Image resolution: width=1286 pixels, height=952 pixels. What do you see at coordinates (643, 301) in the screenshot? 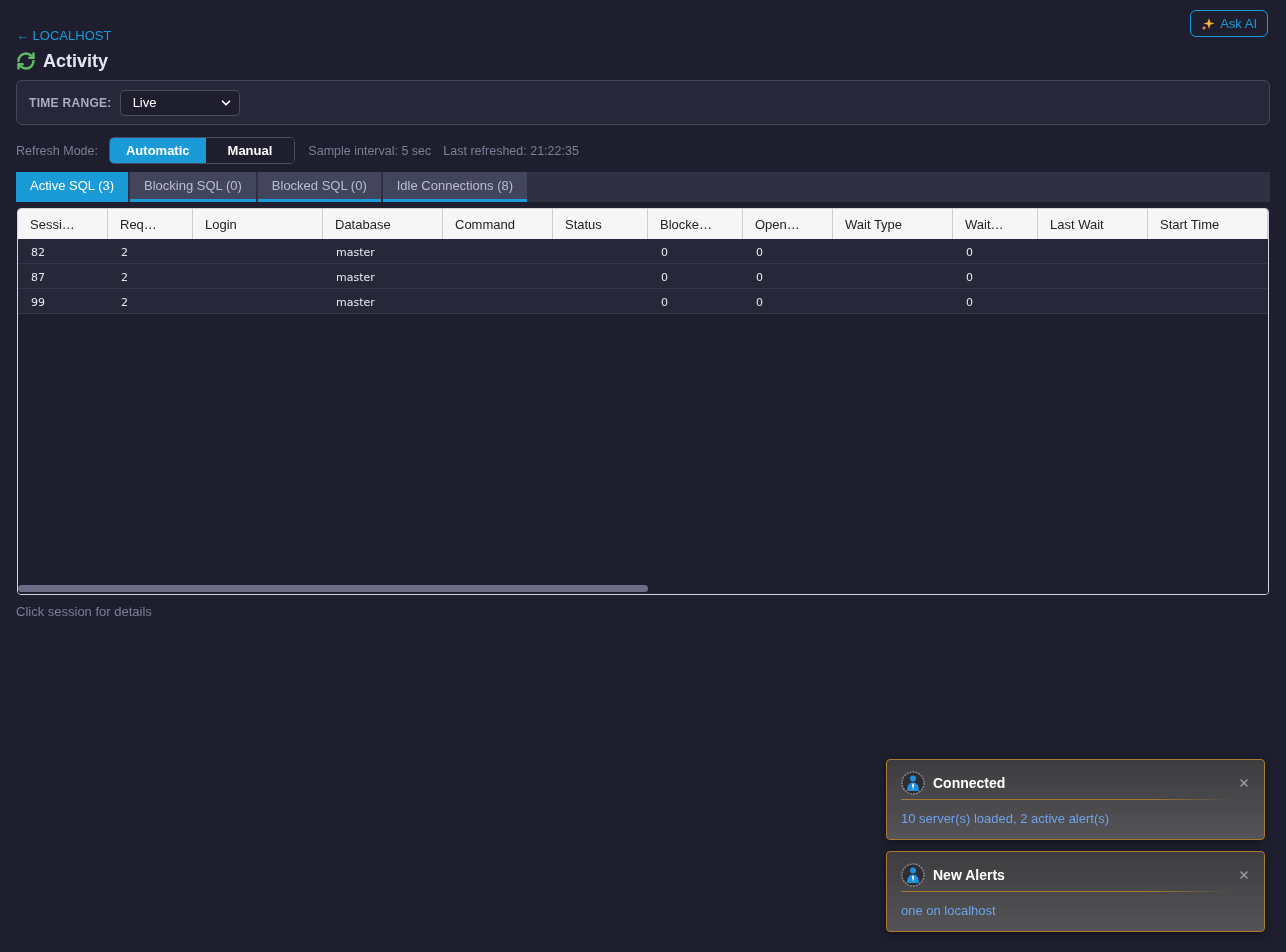
I see `table-row: 99 2 master 0 0 0` at bounding box center [643, 301].